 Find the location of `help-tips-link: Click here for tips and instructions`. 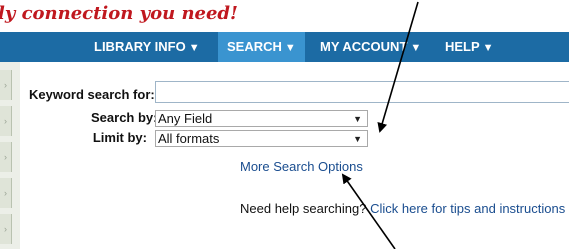

help-tips-link: Click here for tips and instructions is located at coordinates (467, 208).